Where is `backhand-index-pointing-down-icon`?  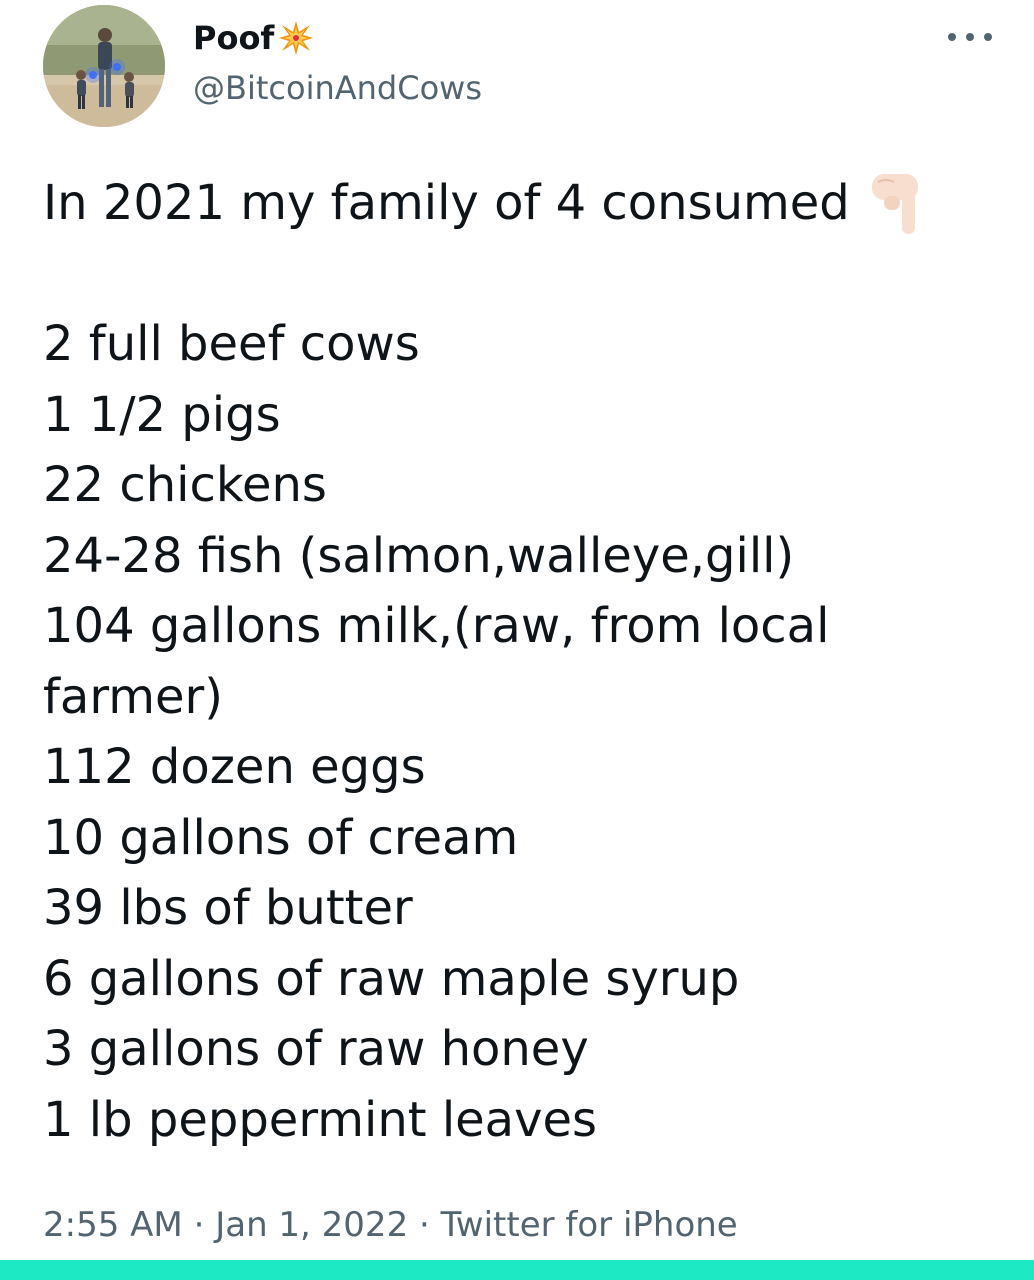 backhand-index-pointing-down-icon is located at coordinates (894, 204).